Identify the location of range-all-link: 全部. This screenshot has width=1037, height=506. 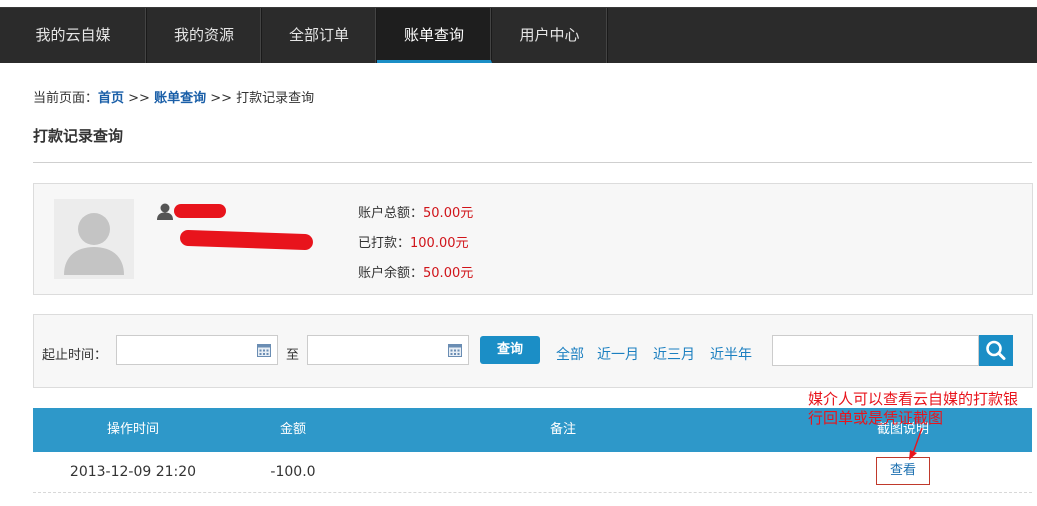
(570, 354).